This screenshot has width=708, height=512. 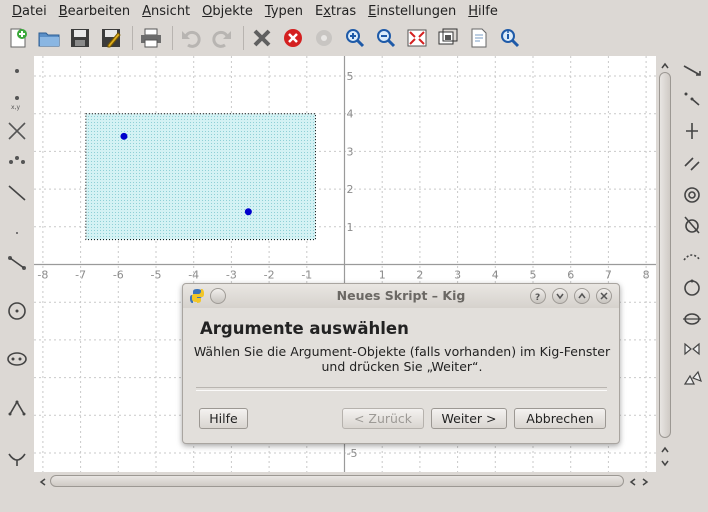 What do you see at coordinates (15, 107) in the screenshot?
I see `svg-text: x,y` at bounding box center [15, 107].